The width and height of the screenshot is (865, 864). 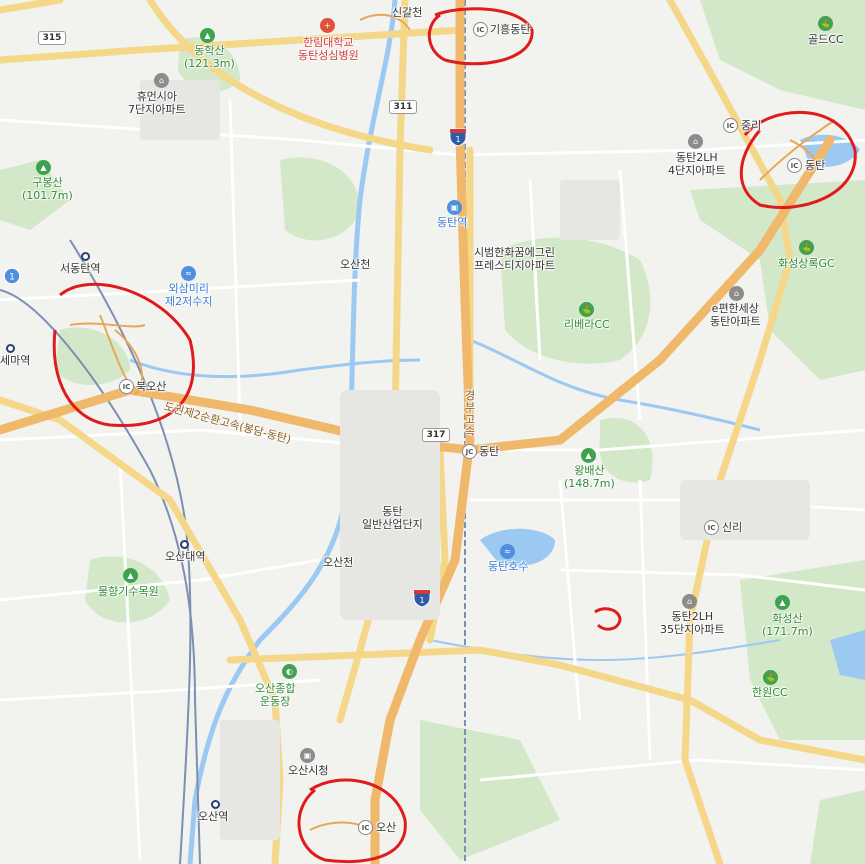 What do you see at coordinates (52, 38) in the screenshot?
I see `route-315-badge: 315` at bounding box center [52, 38].